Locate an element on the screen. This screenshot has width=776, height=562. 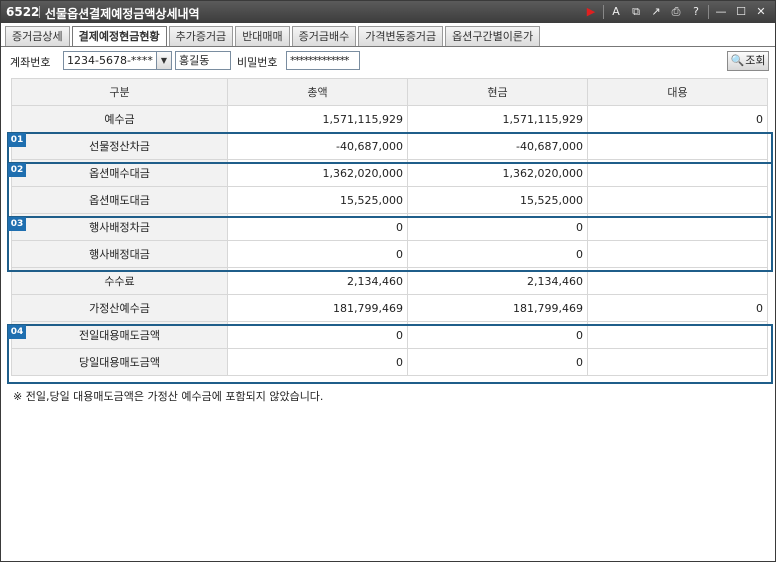
play-icon: ▶ is located at coordinates (591, 12).